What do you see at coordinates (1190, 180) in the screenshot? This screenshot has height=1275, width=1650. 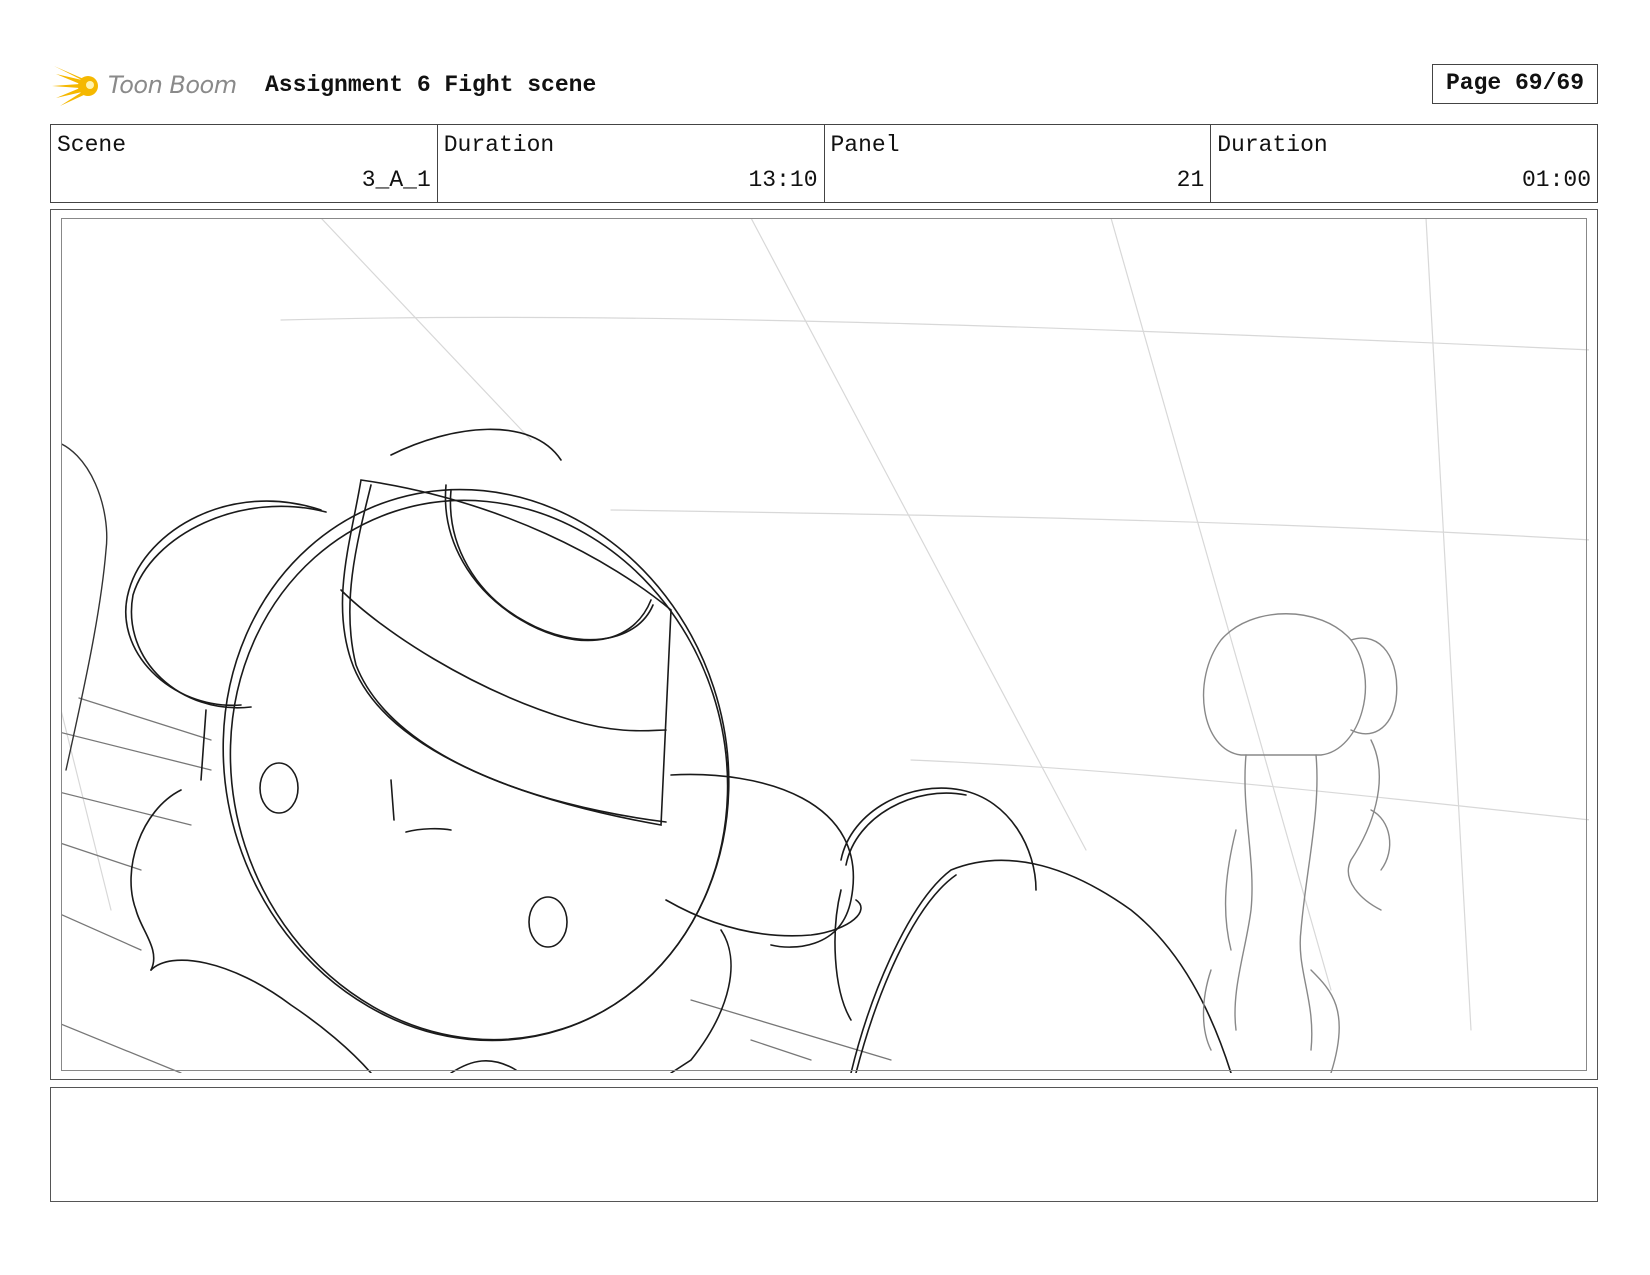 I see `panel-value: 21` at bounding box center [1190, 180].